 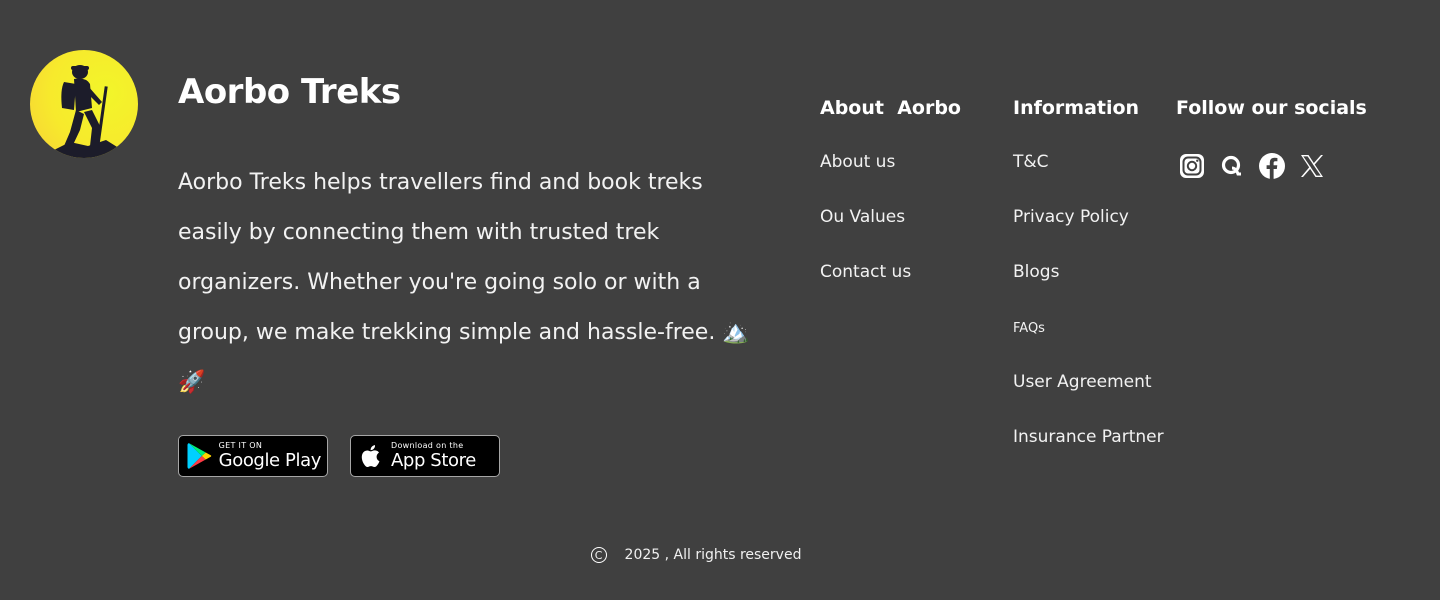 What do you see at coordinates (1271, 108) in the screenshot?
I see `social-heading: Follow our socials` at bounding box center [1271, 108].